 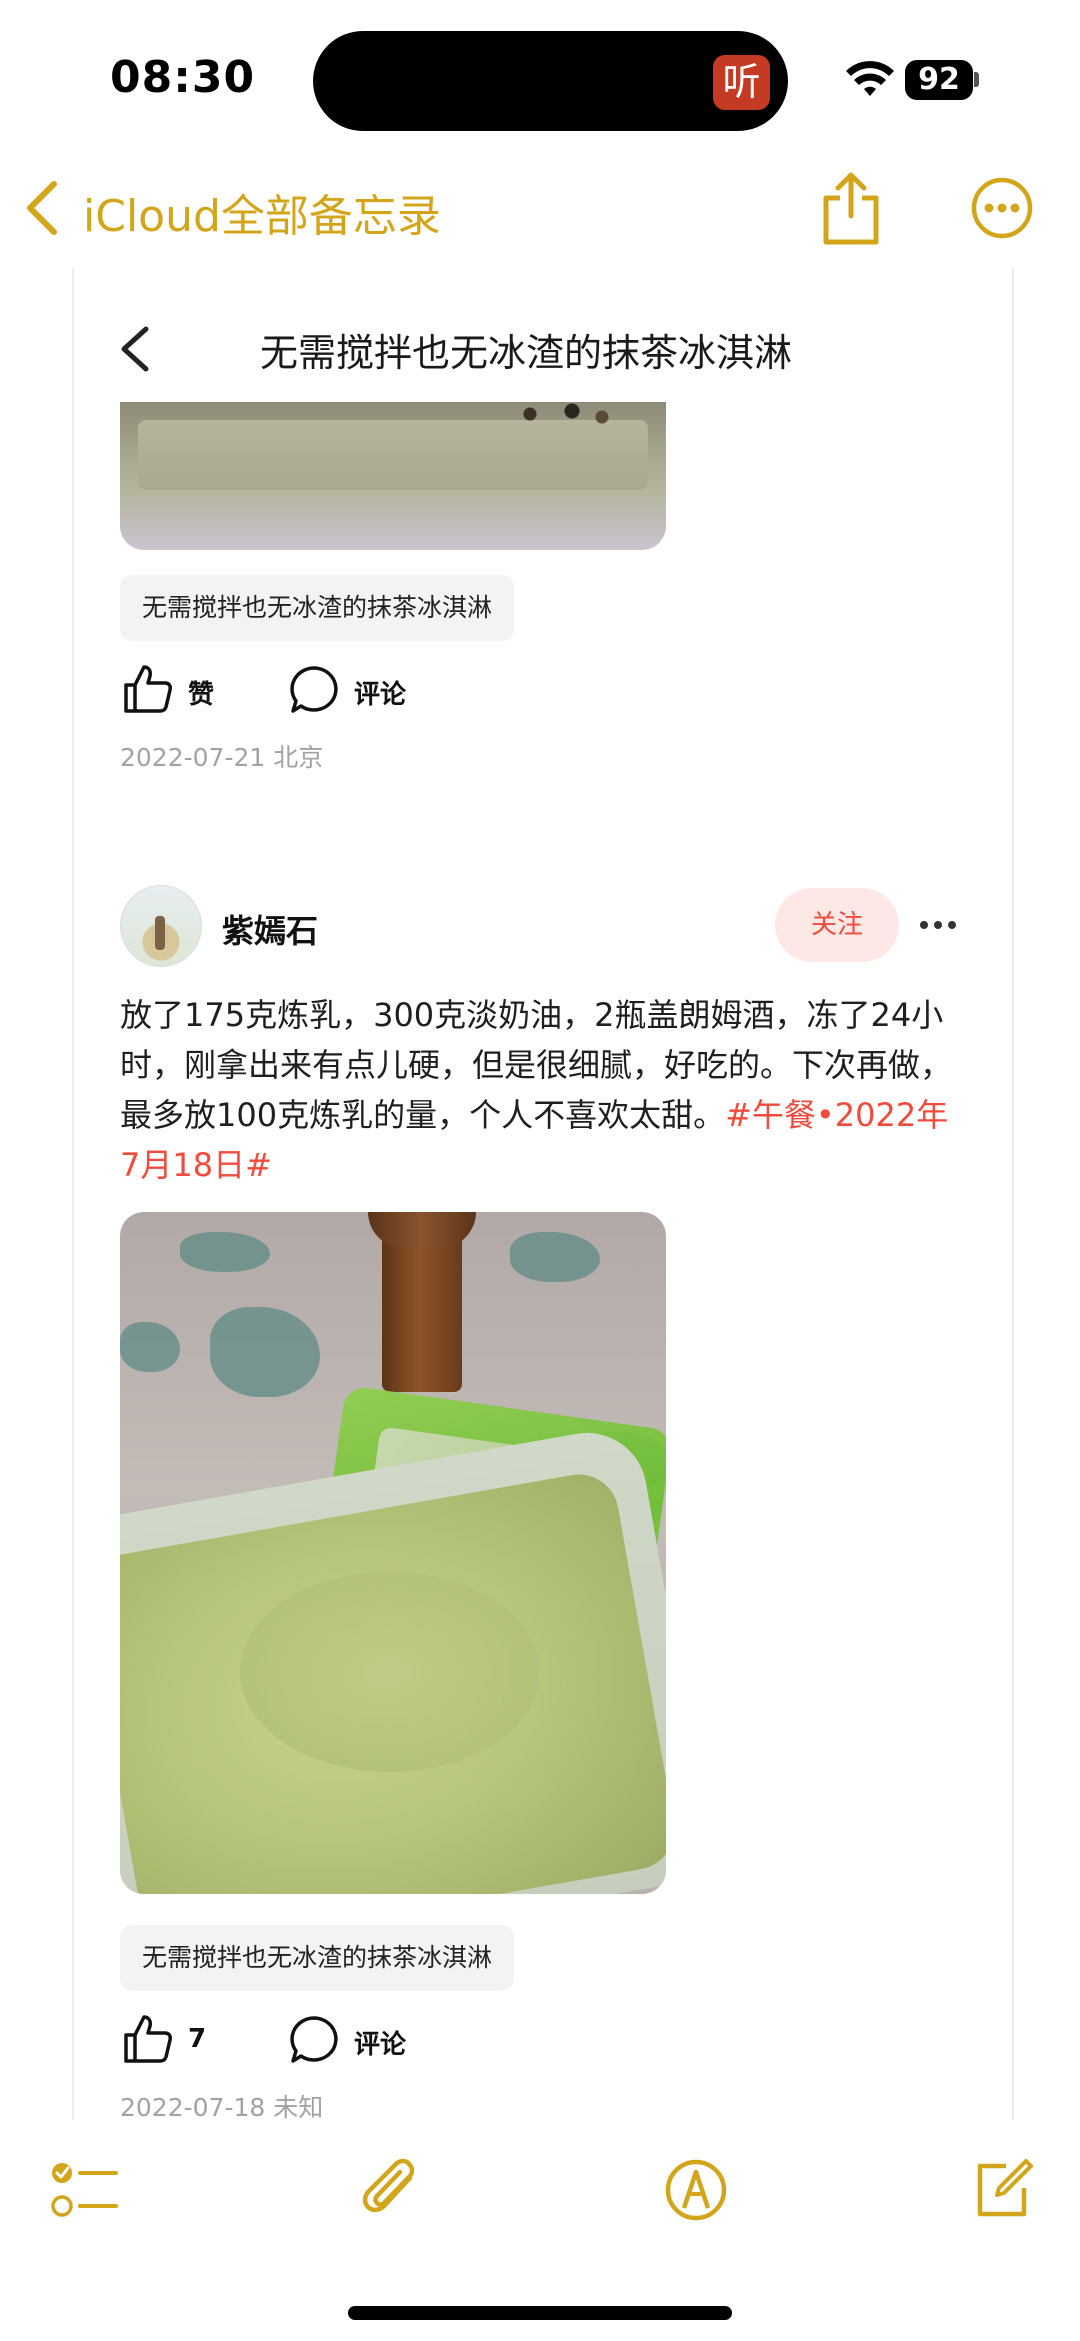 What do you see at coordinates (197, 2039) in the screenshot?
I see `like-count: 7` at bounding box center [197, 2039].